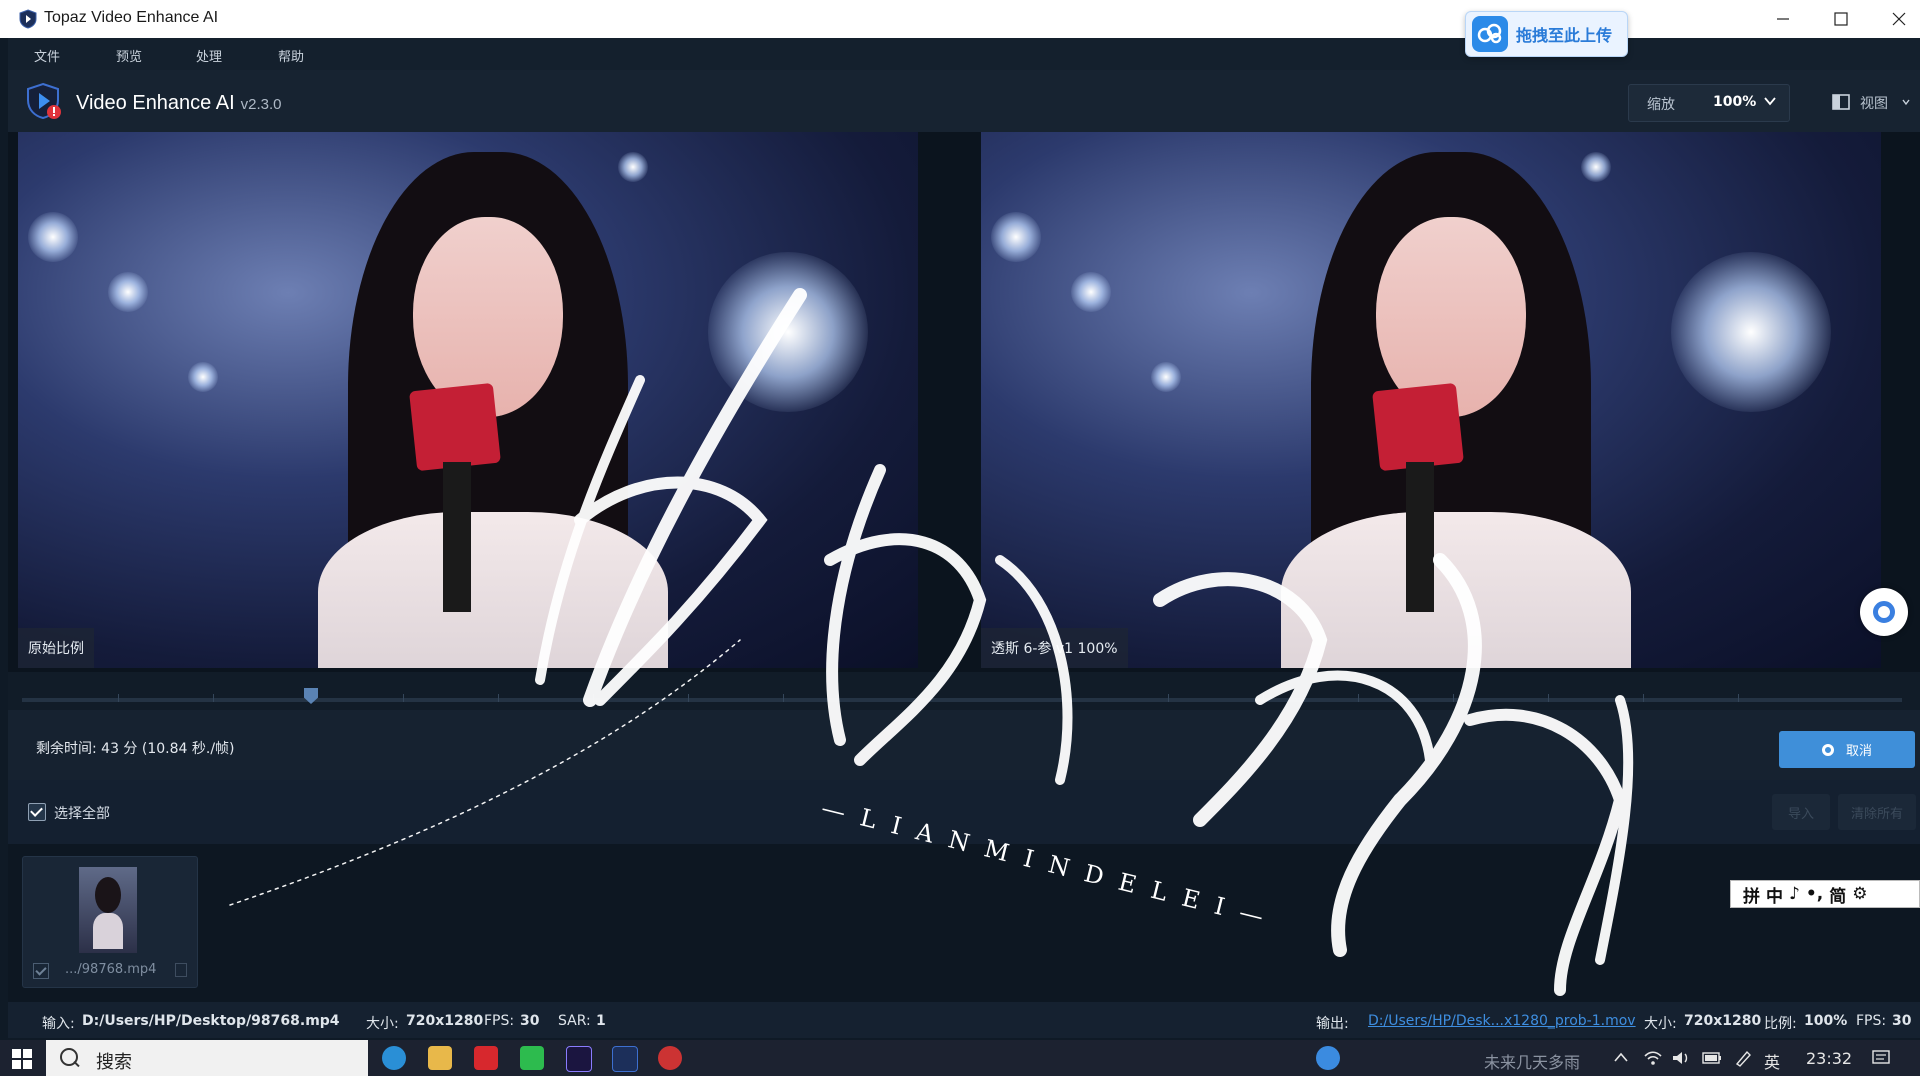 The height and width of the screenshot is (1076, 1920). I want to click on file-card: .../98768.mp4, so click(110, 922).